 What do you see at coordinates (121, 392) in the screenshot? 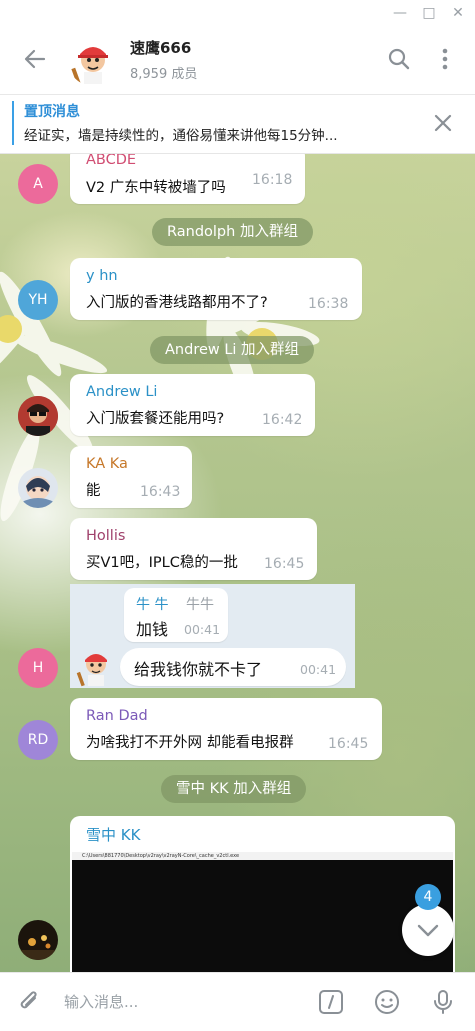
I see `sender-name: Andrew Li` at bounding box center [121, 392].